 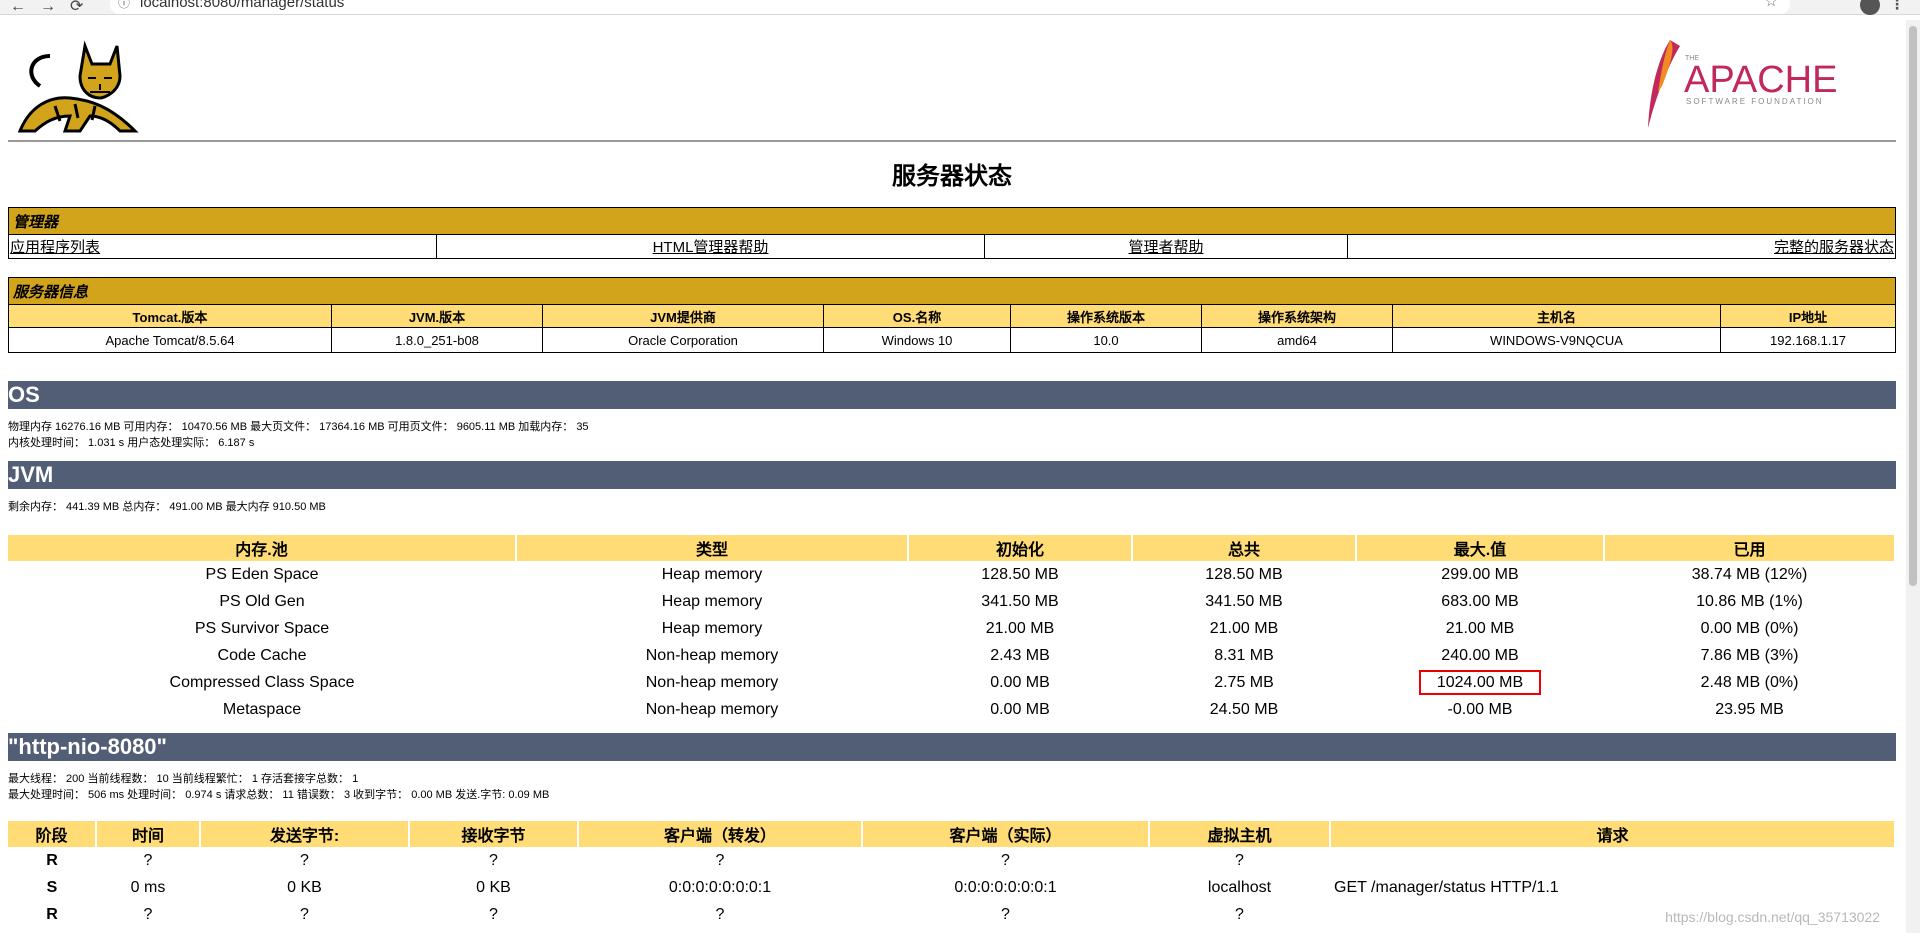 What do you see at coordinates (683, 316) in the screenshot?
I see `server-info-header: JVM提供商` at bounding box center [683, 316].